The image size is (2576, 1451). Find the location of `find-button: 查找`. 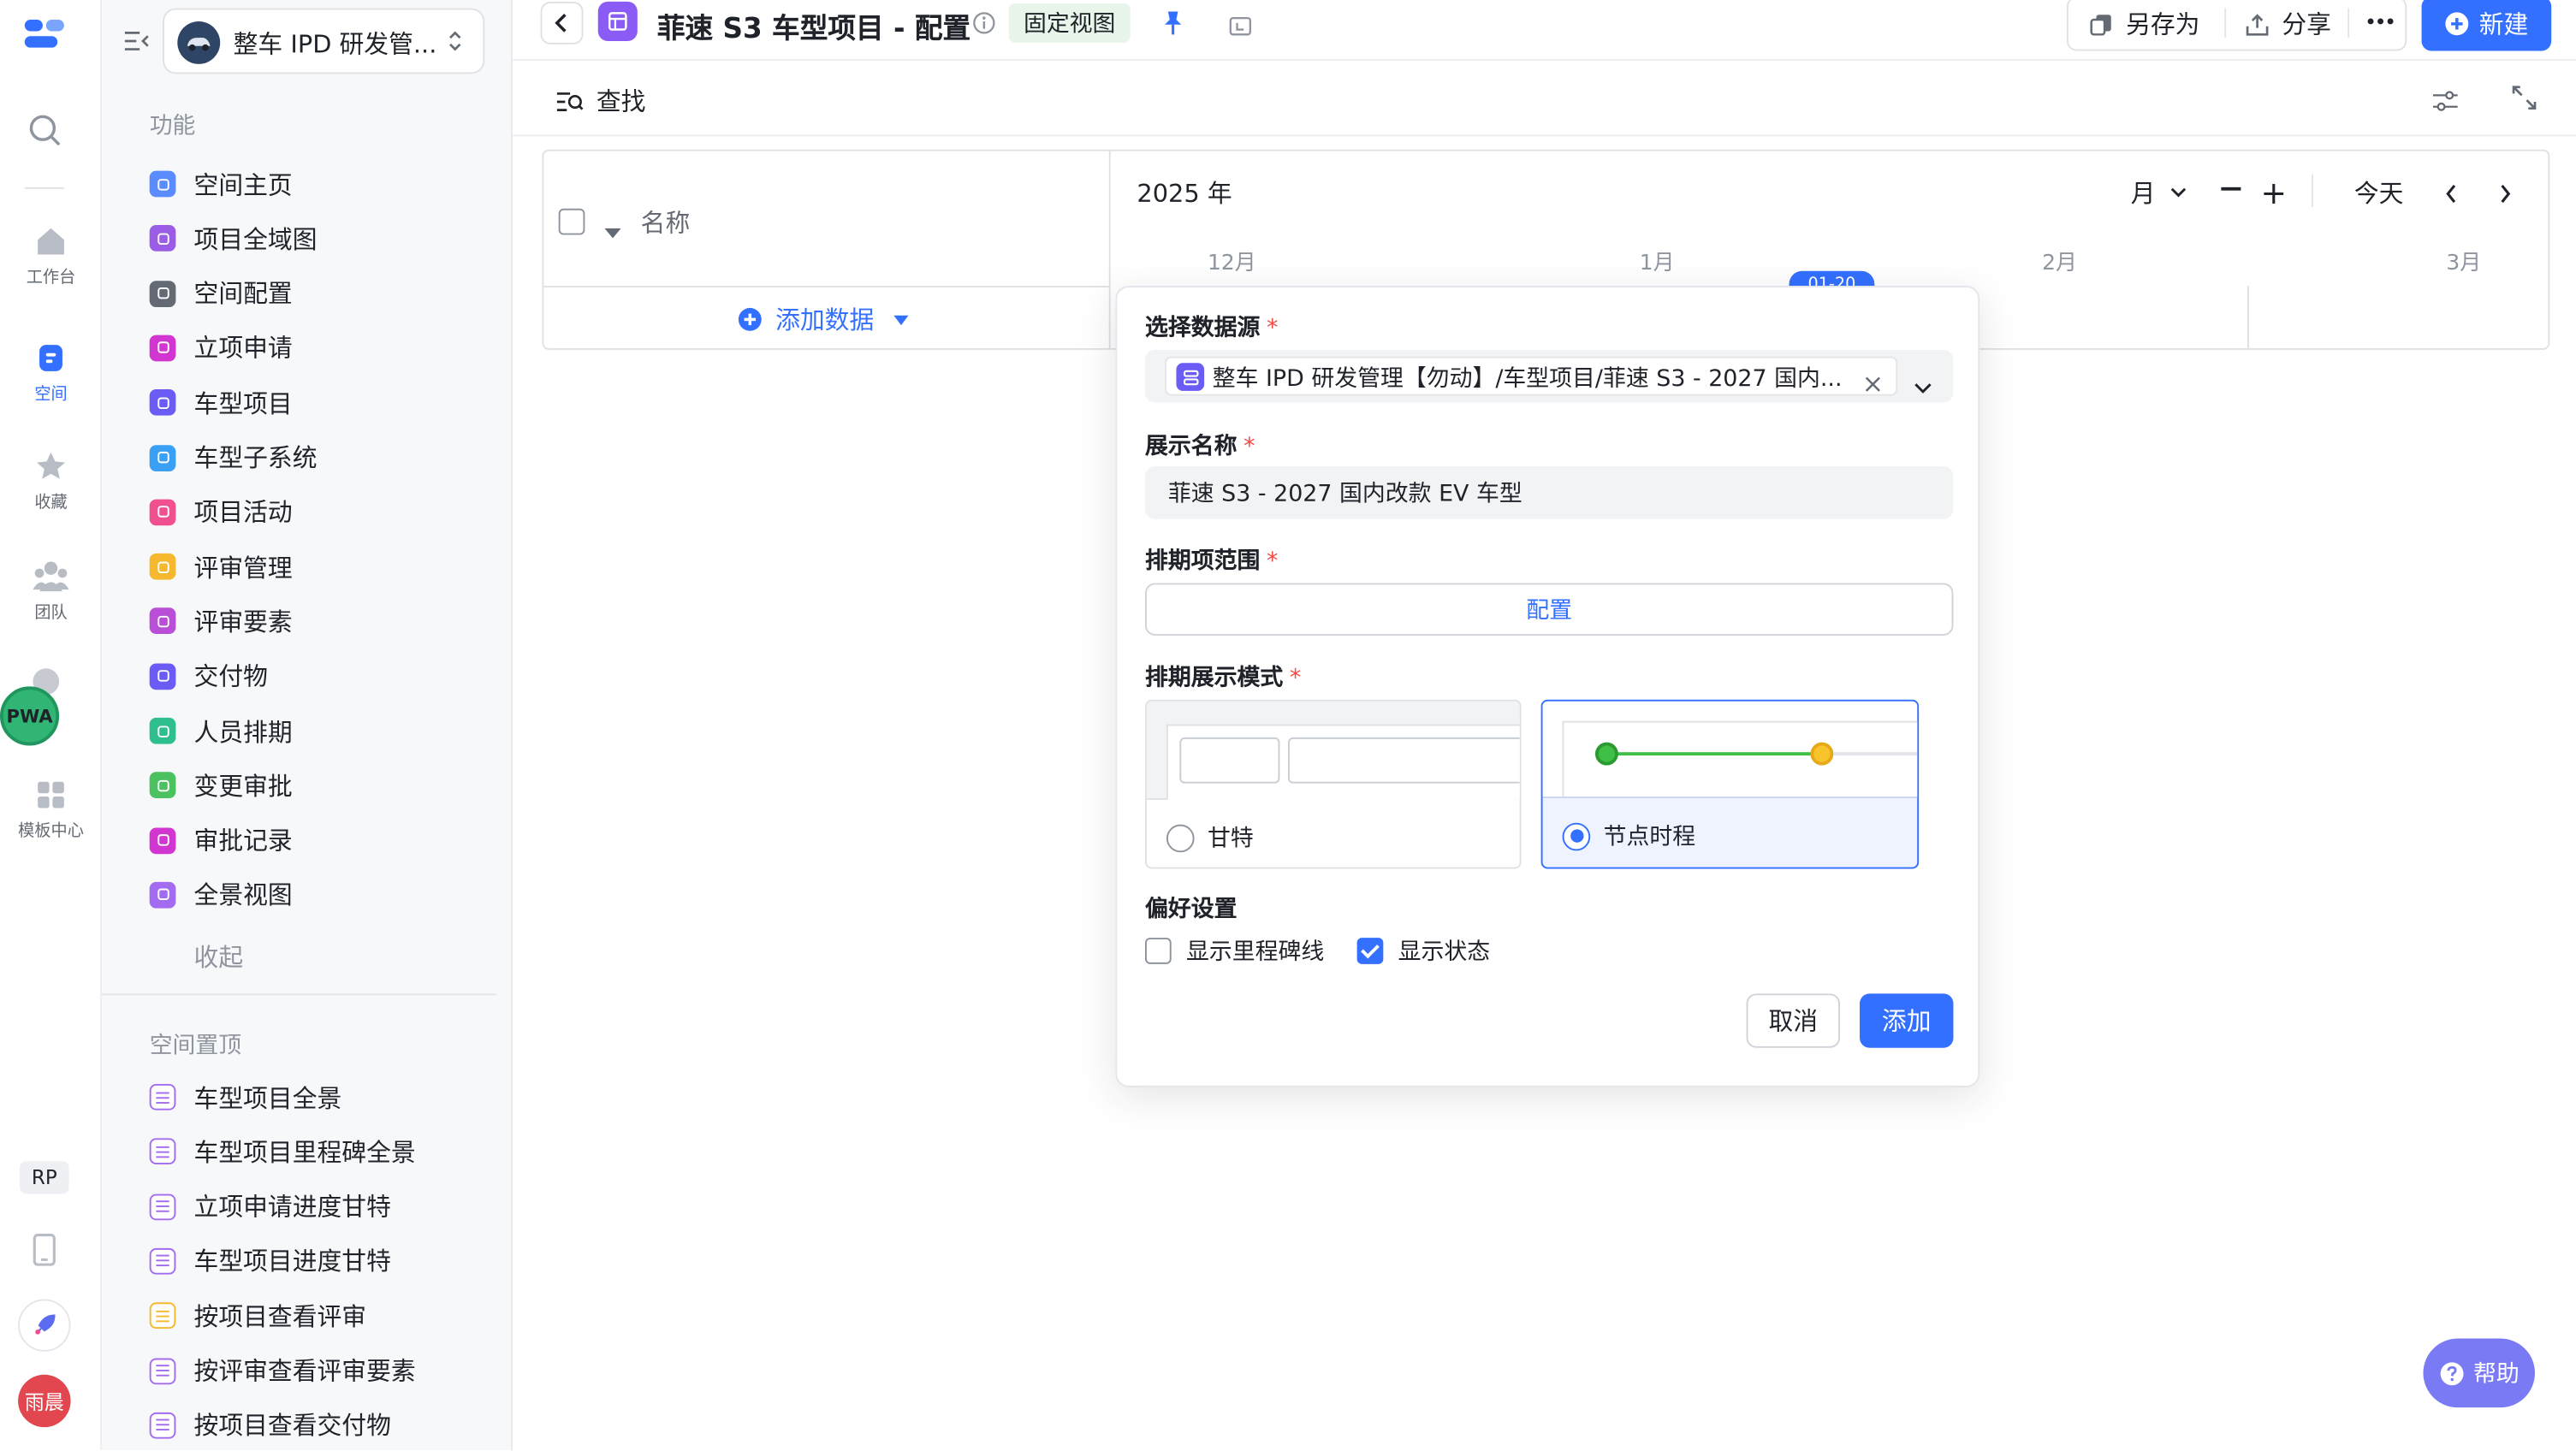

find-button: 查找 is located at coordinates (600, 101).